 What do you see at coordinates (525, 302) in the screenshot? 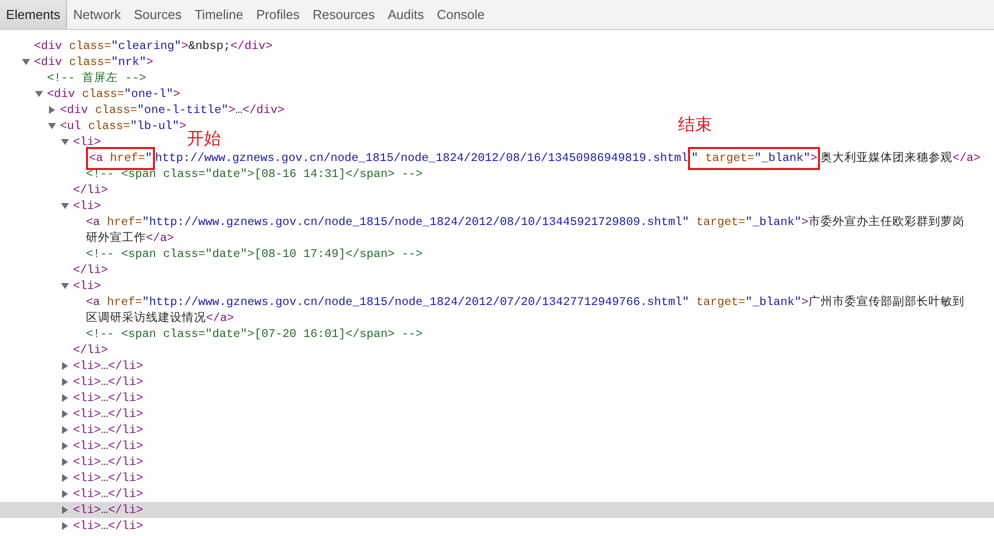
I see `code-line: <a href="http://www.gznews.gov.cn/node_1815/node_1824/2012/07/20/13427712949766.shtml" target="_blank">广州市委宣传部副部长叶敏到` at bounding box center [525, 302].